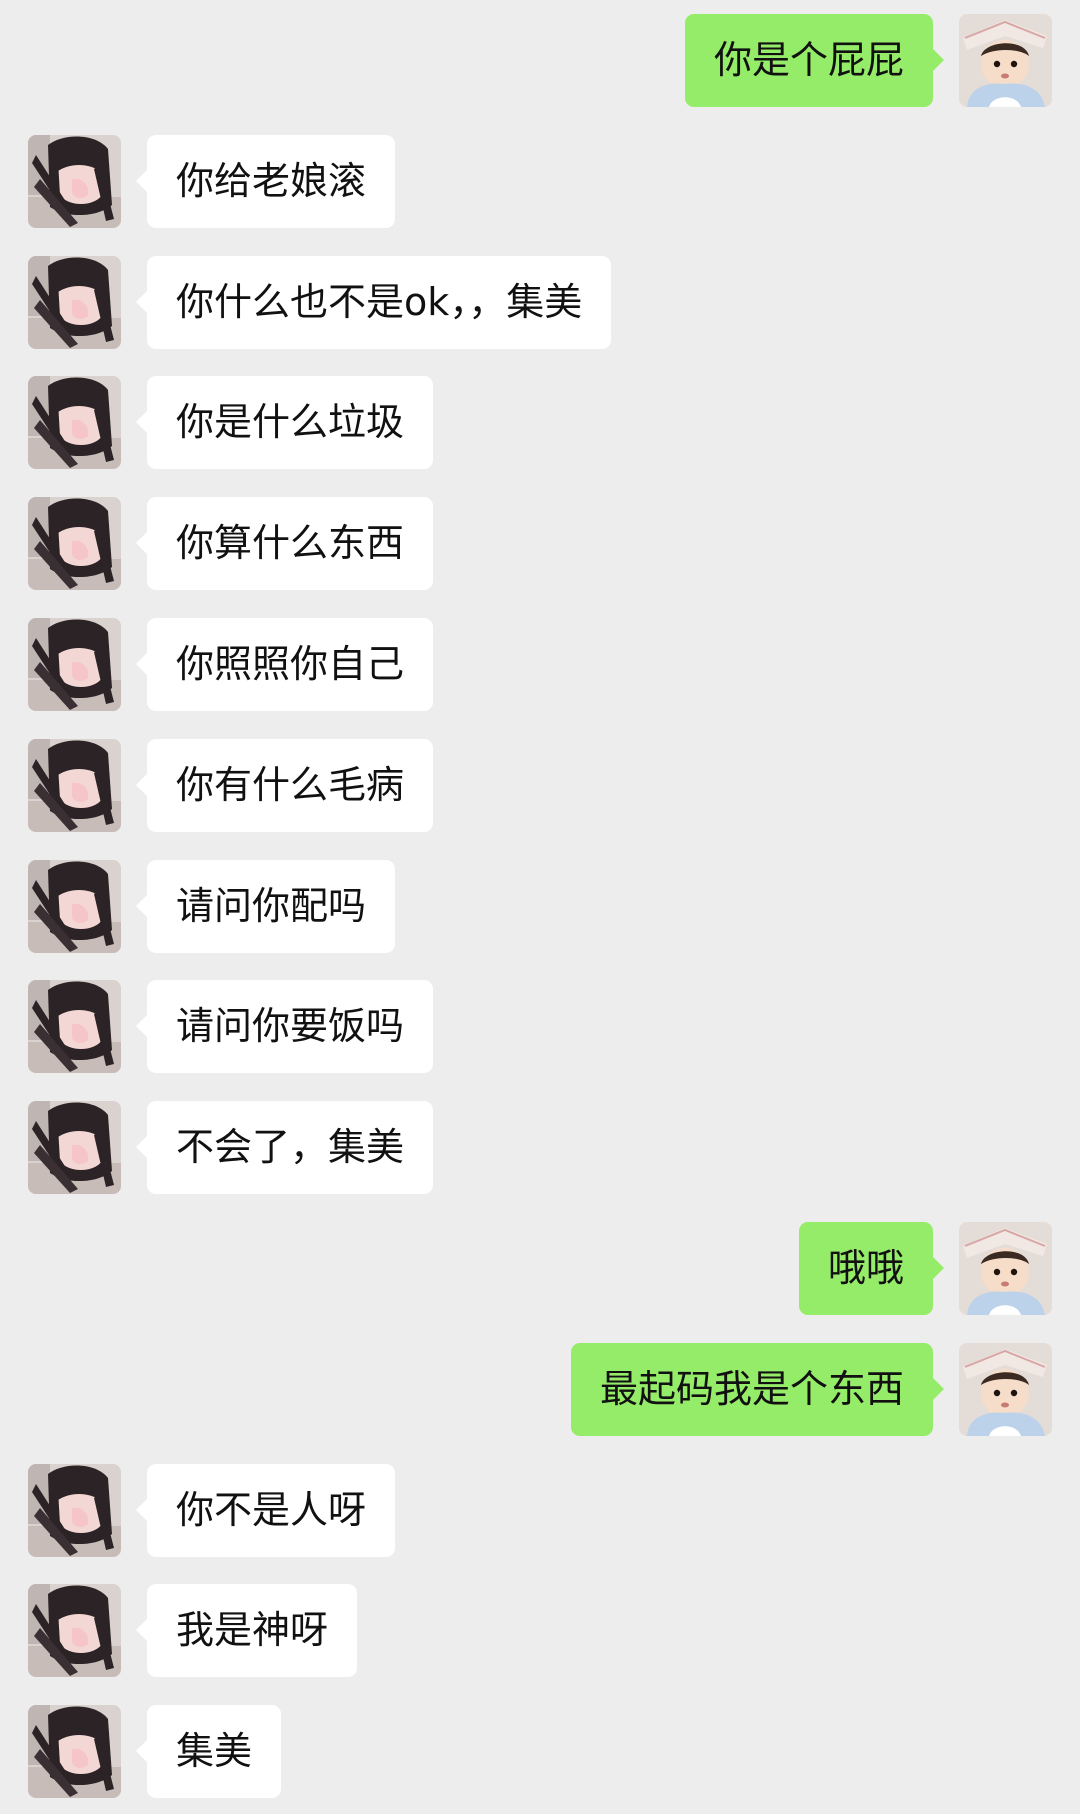 The width and height of the screenshot is (1080, 1814). Describe the element at coordinates (540, 181) in the screenshot. I see `incoming-message: 你给老娘滚` at that location.